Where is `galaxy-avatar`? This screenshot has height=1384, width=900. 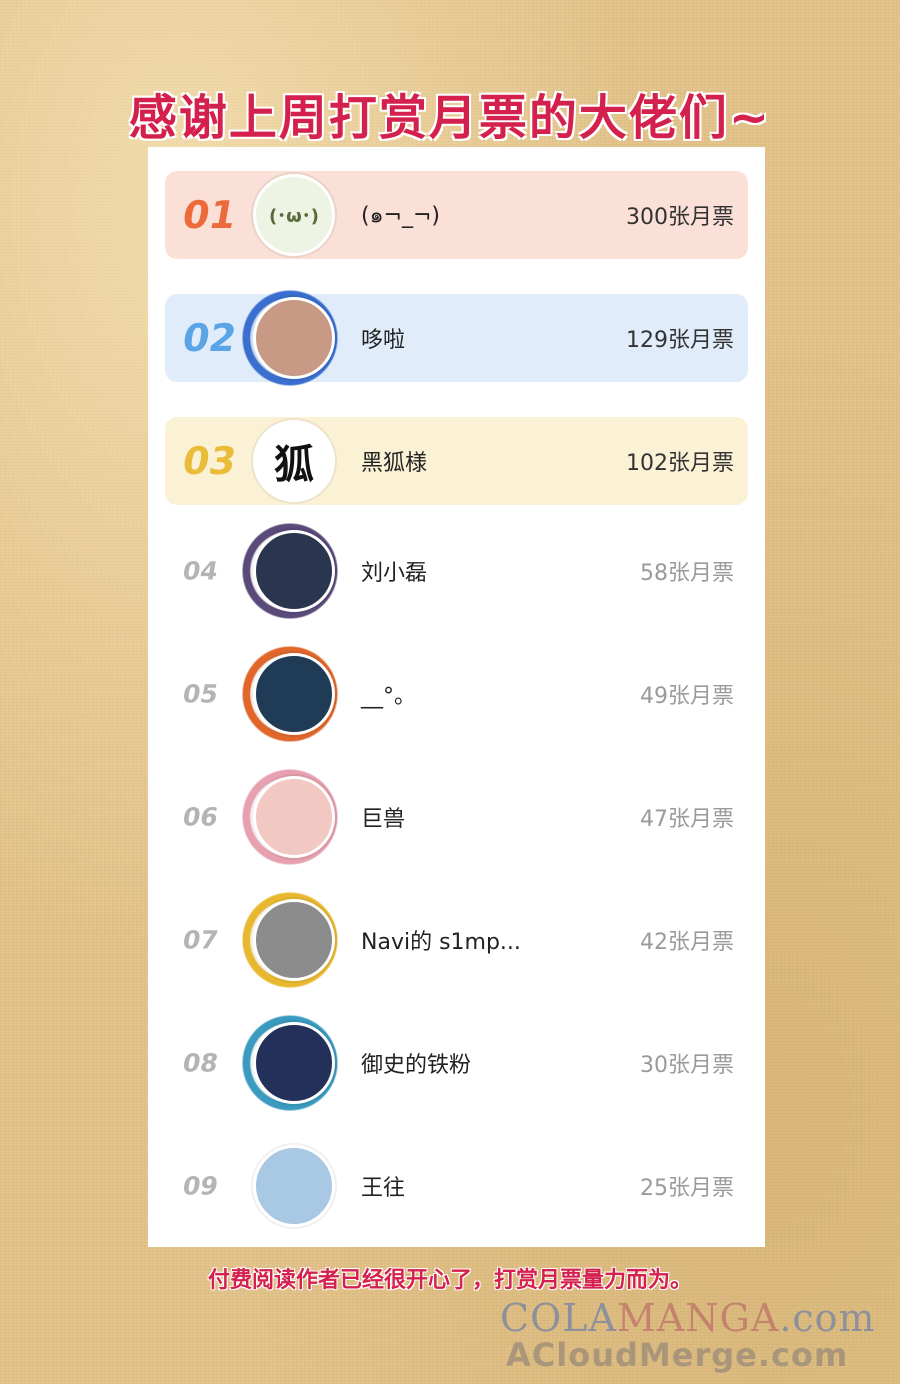
galaxy-avatar is located at coordinates (294, 571).